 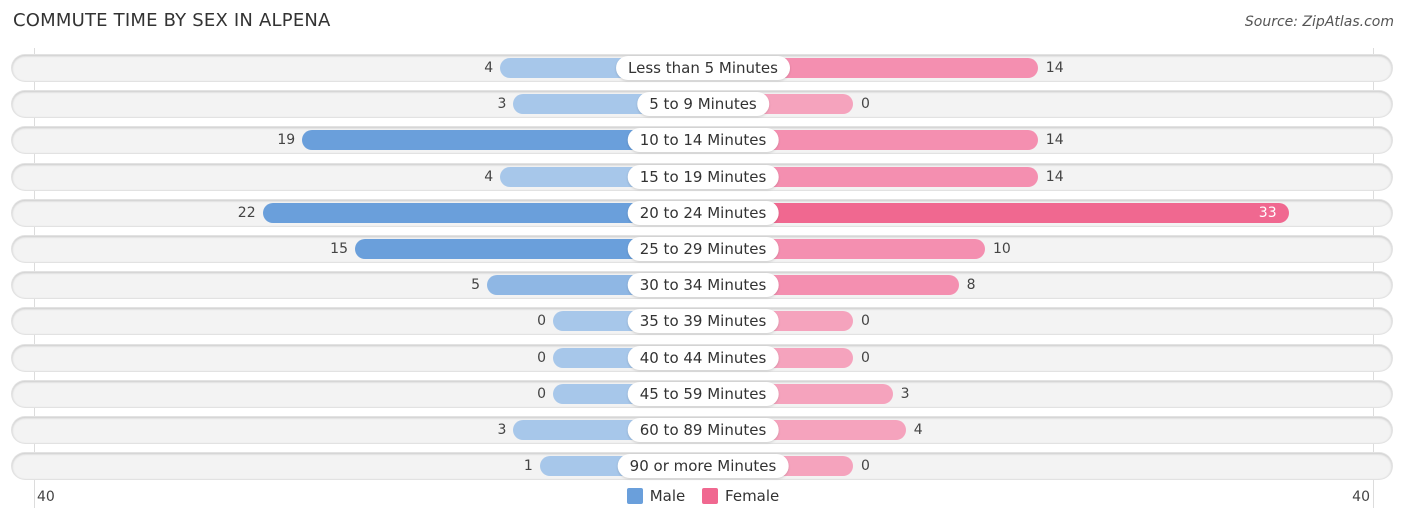 What do you see at coordinates (703, 394) in the screenshot?
I see `category-label: 45 to 59 Minutes` at bounding box center [703, 394].